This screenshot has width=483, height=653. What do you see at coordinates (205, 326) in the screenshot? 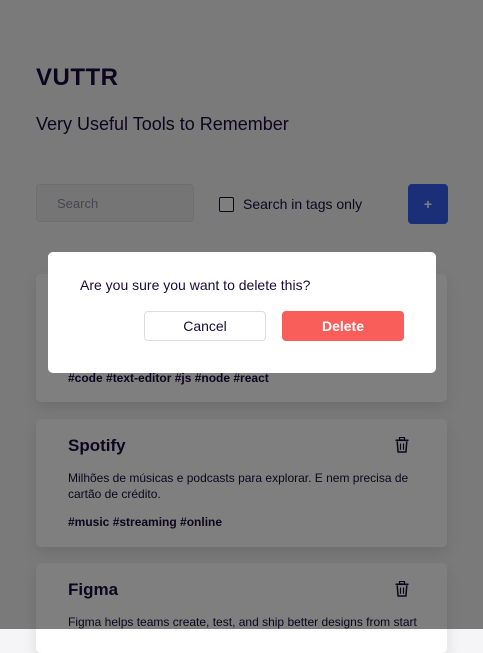
I see `cancel-button: Cancel` at bounding box center [205, 326].